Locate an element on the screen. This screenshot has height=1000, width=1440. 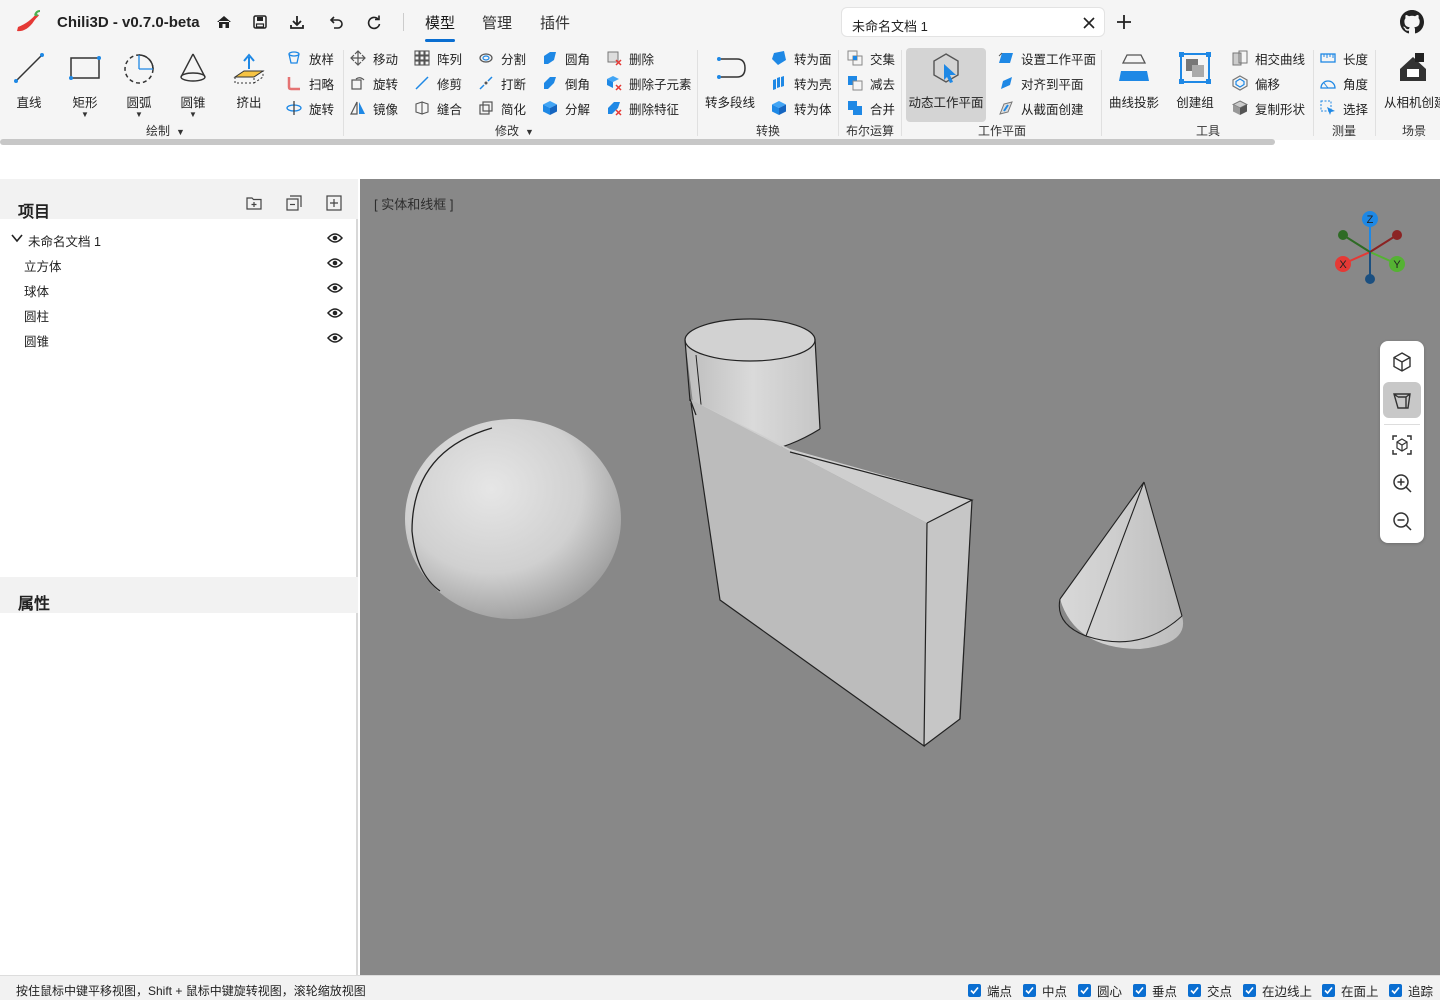
tree-item: 圆柱 is located at coordinates (179, 313).